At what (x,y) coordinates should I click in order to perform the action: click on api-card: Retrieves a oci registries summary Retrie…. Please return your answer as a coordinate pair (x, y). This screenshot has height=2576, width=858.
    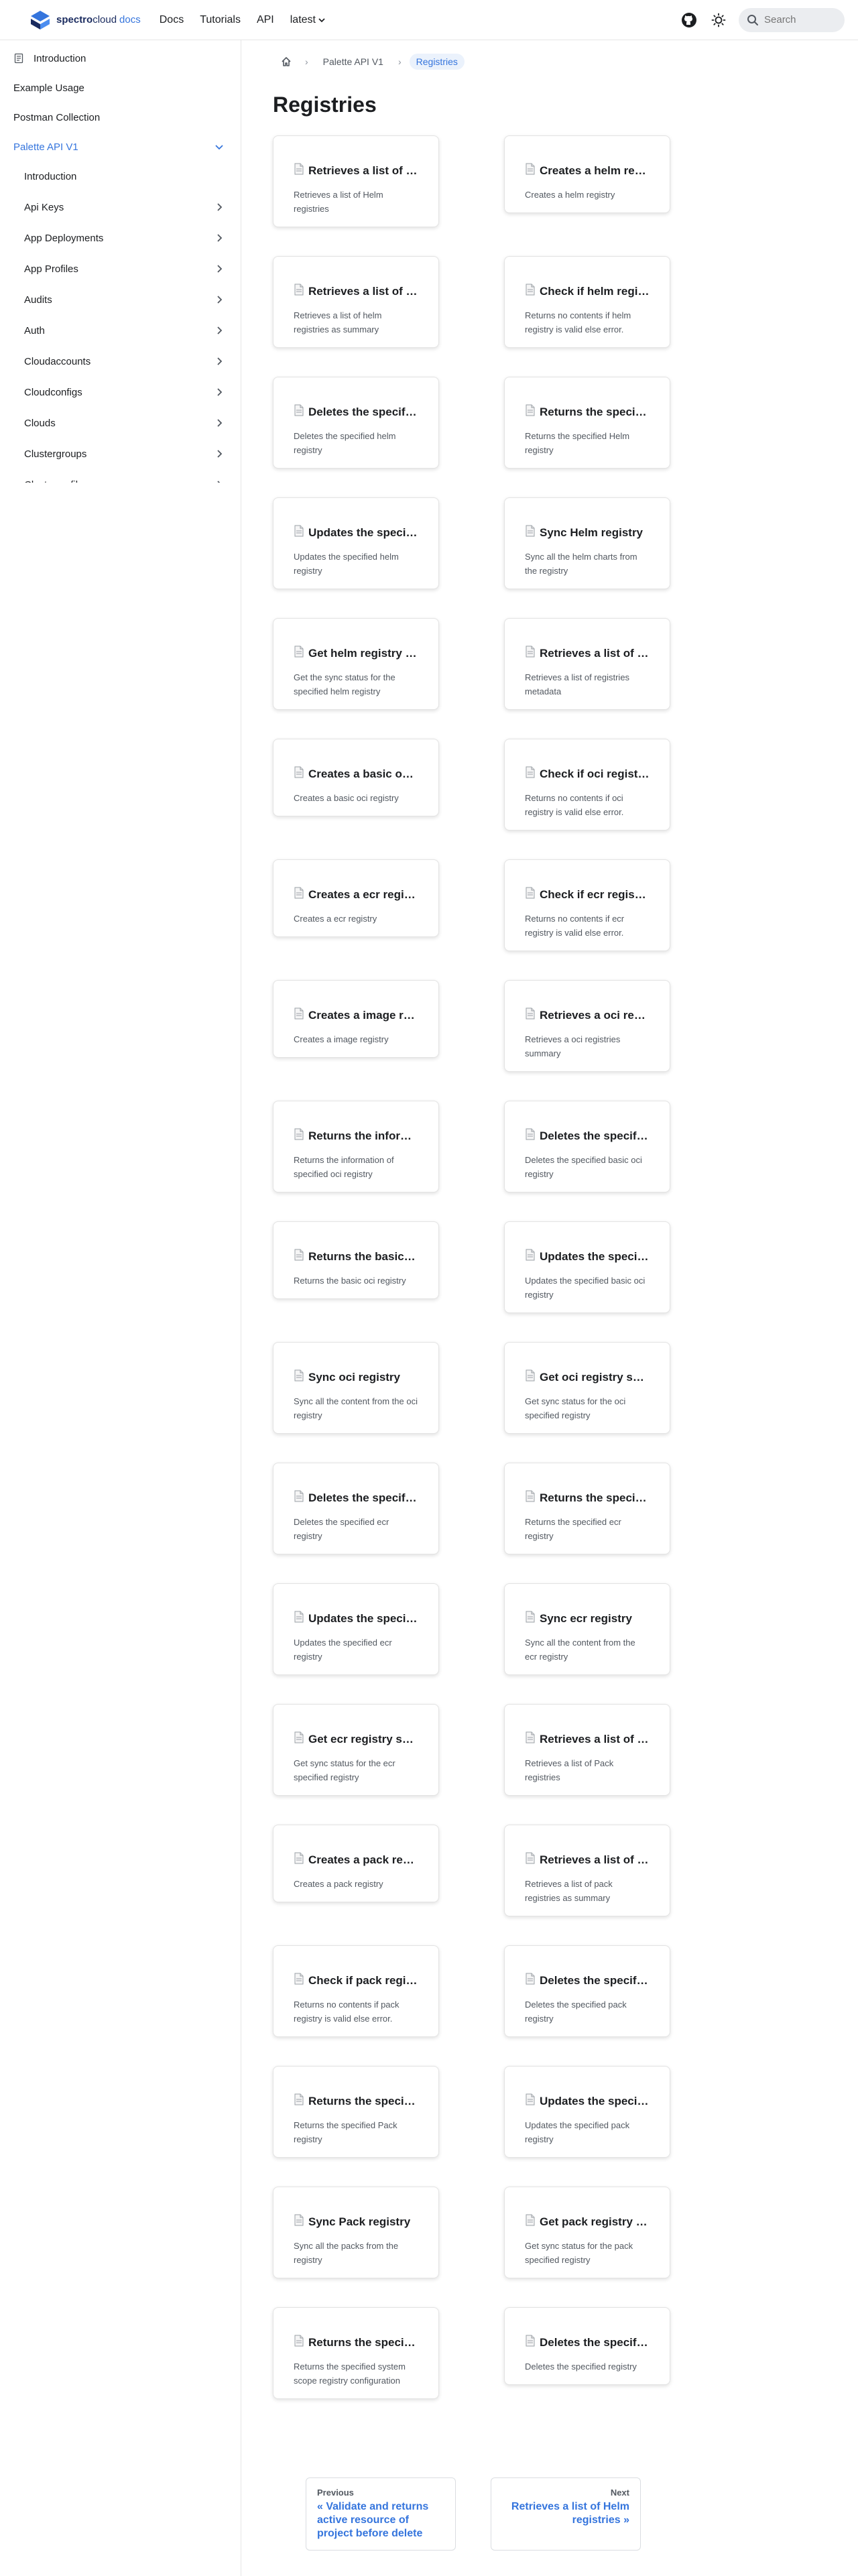
    Looking at the image, I should click on (587, 1026).